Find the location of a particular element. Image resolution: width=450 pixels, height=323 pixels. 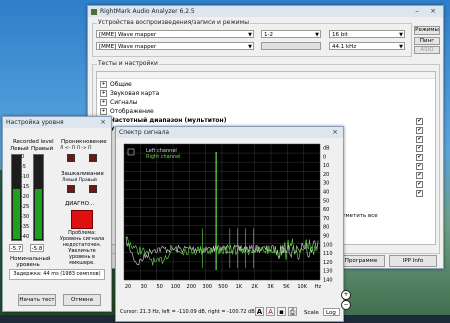

y-tick-label: 60 is located at coordinates (326, 210).